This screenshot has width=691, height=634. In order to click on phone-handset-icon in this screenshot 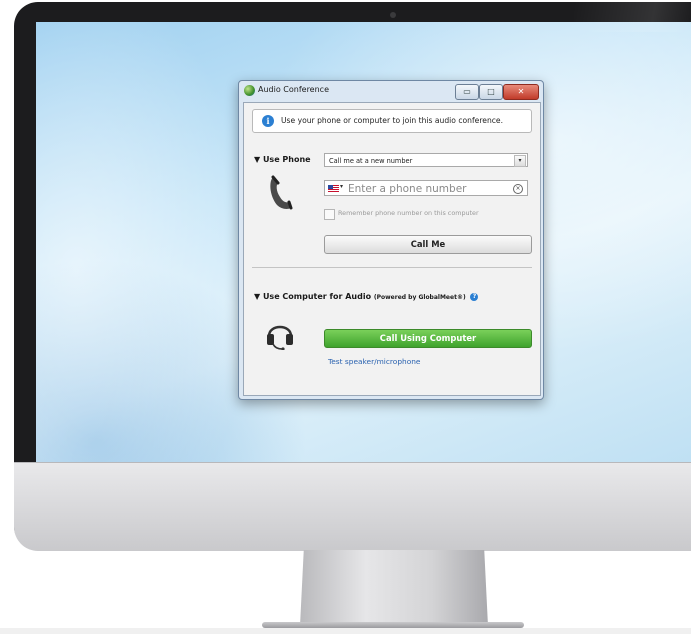, I will do `click(281, 192)`.